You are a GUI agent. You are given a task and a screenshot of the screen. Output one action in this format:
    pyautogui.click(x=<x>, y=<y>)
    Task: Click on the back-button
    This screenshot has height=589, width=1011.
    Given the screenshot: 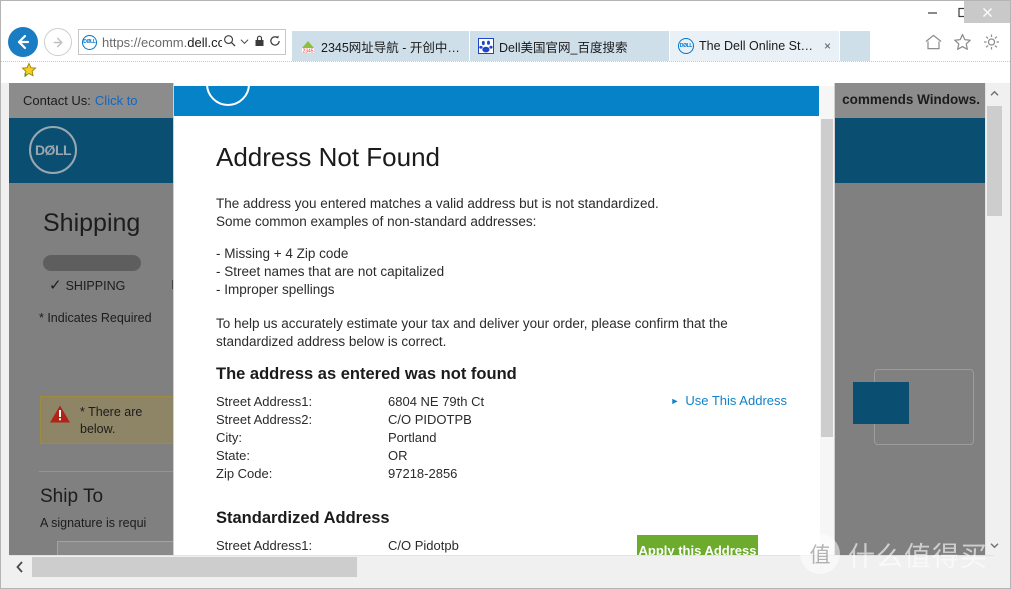 What is the action you would take?
    pyautogui.click(x=23, y=42)
    